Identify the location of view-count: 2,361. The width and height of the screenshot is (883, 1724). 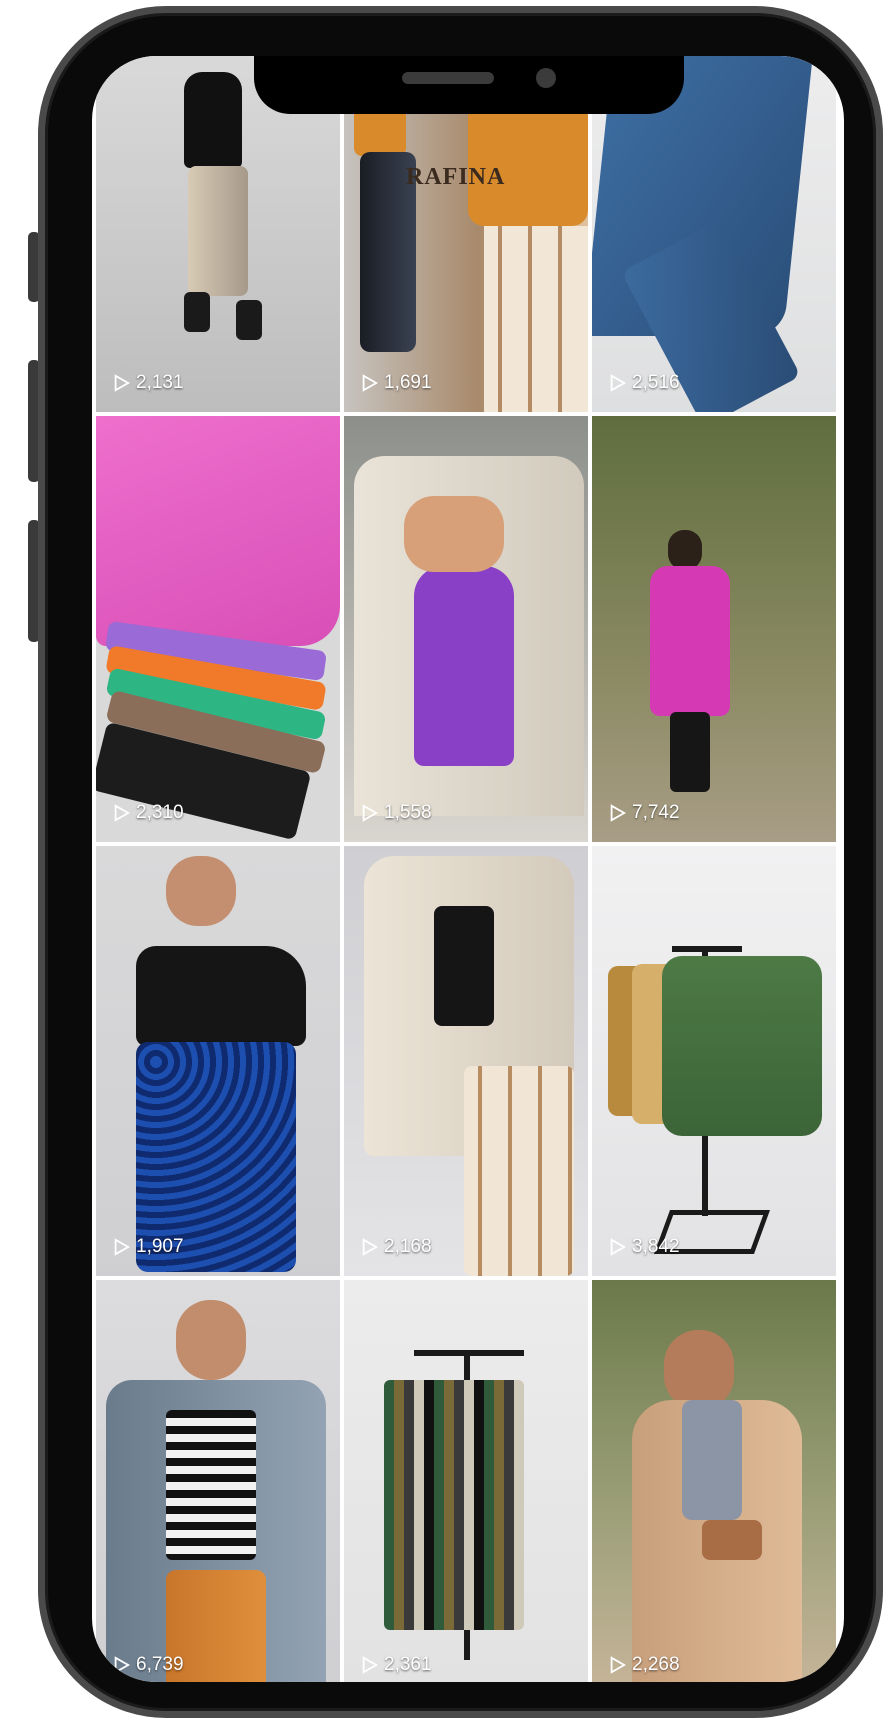
(396, 1665).